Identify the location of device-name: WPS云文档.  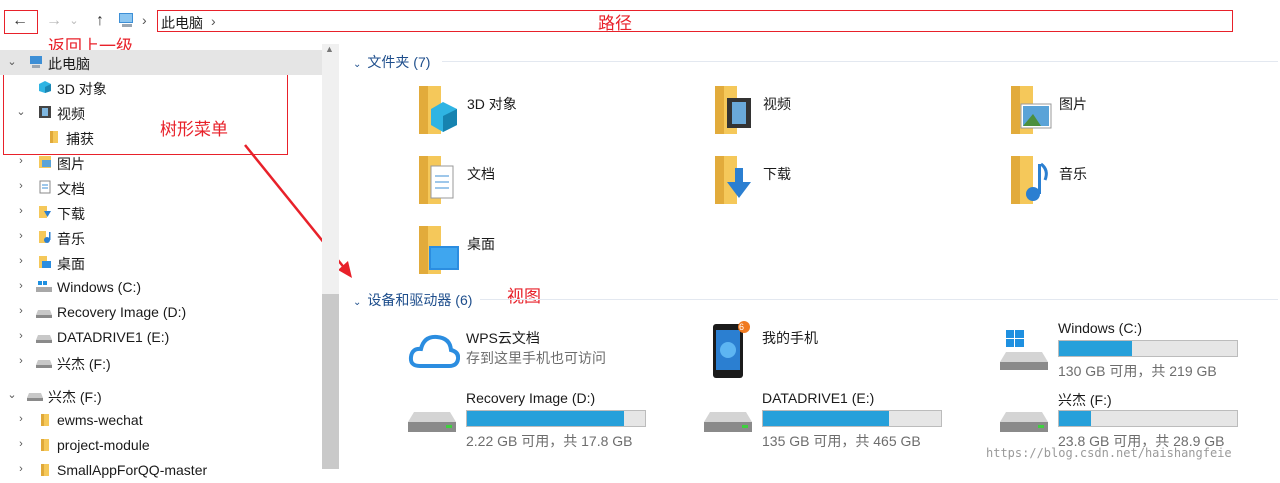
(503, 338).